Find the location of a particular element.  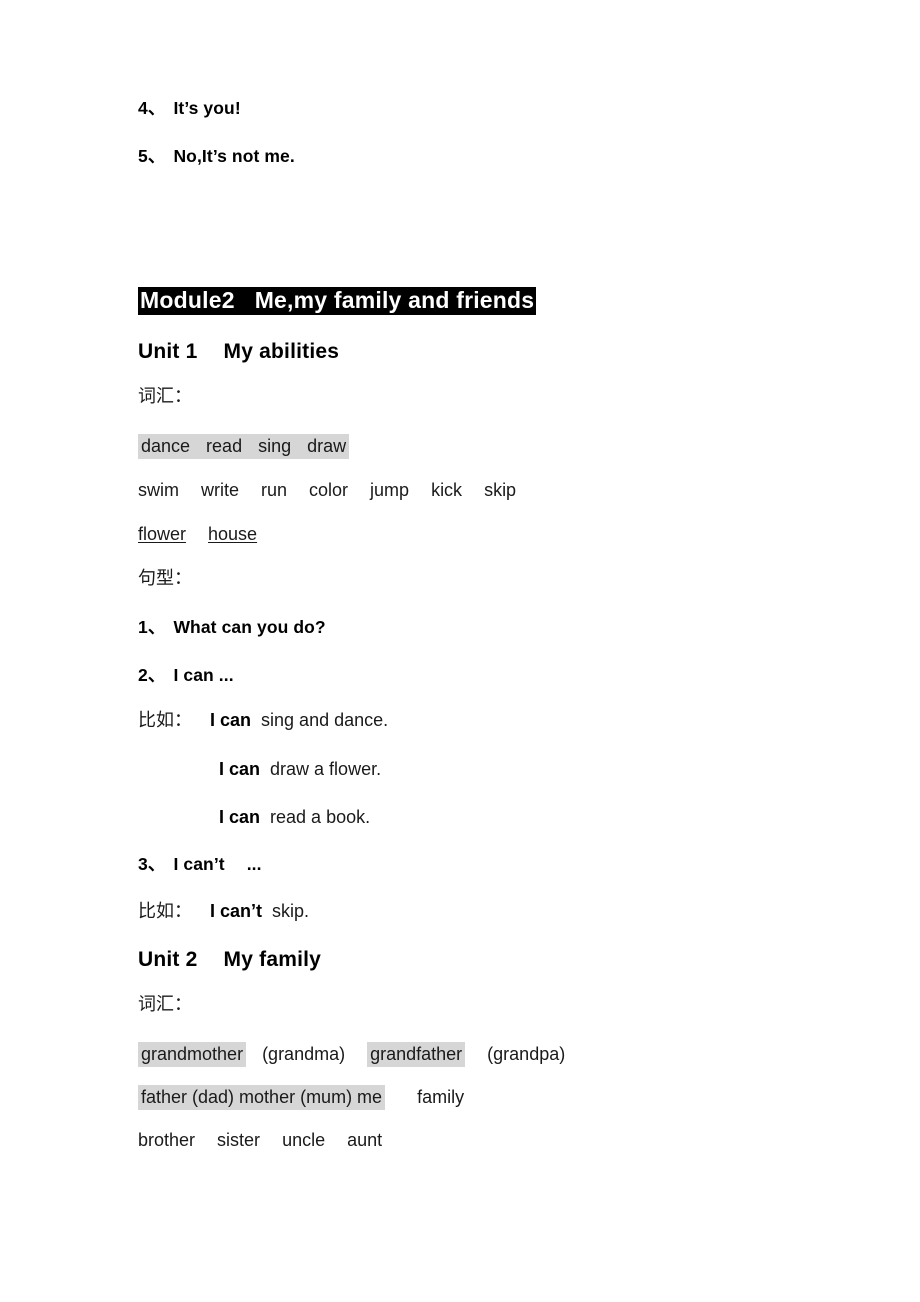

vocab-word-grandpa: (grandpa) is located at coordinates (526, 1053).